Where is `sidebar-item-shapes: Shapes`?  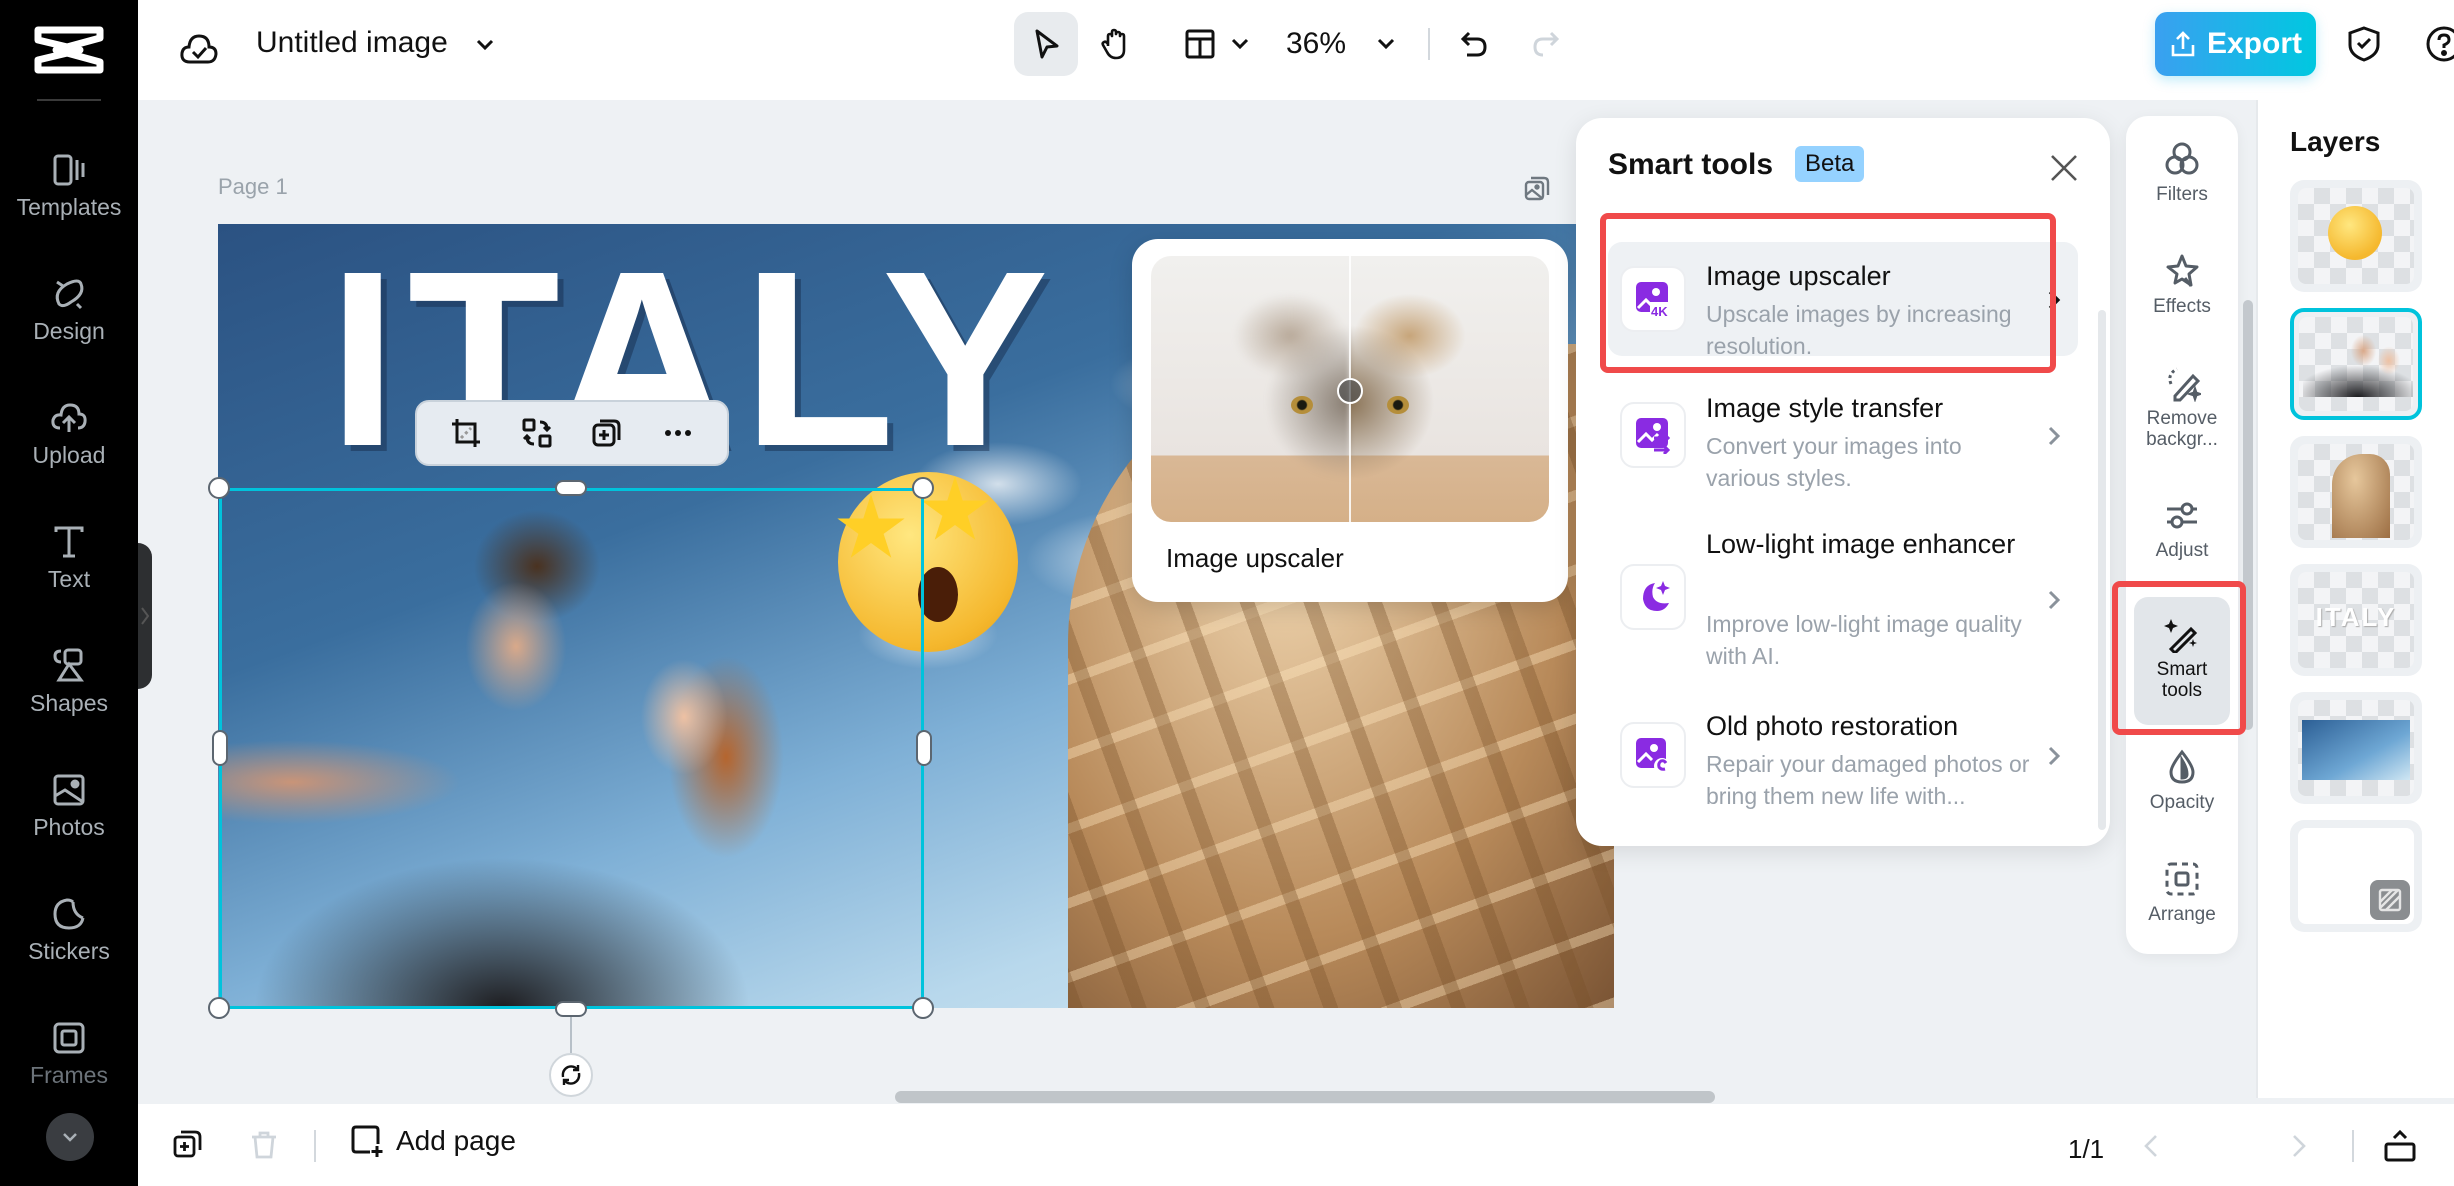 sidebar-item-shapes: Shapes is located at coordinates (69, 681).